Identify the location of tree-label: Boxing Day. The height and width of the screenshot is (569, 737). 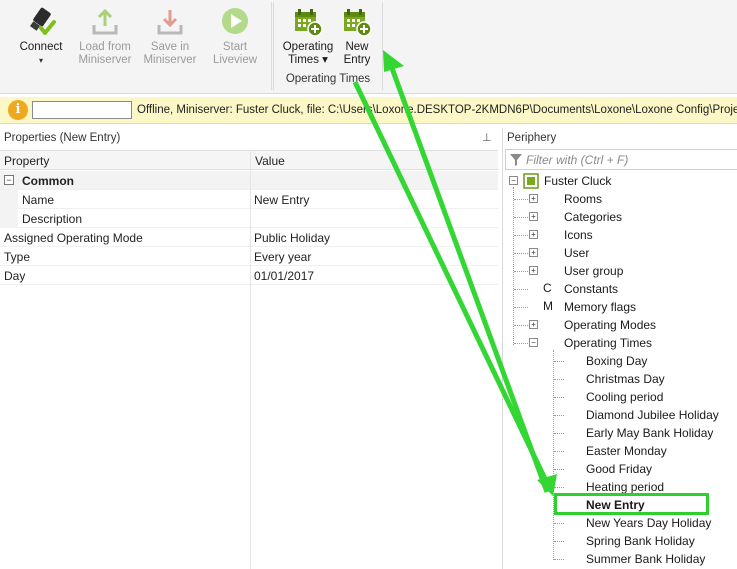
(617, 361).